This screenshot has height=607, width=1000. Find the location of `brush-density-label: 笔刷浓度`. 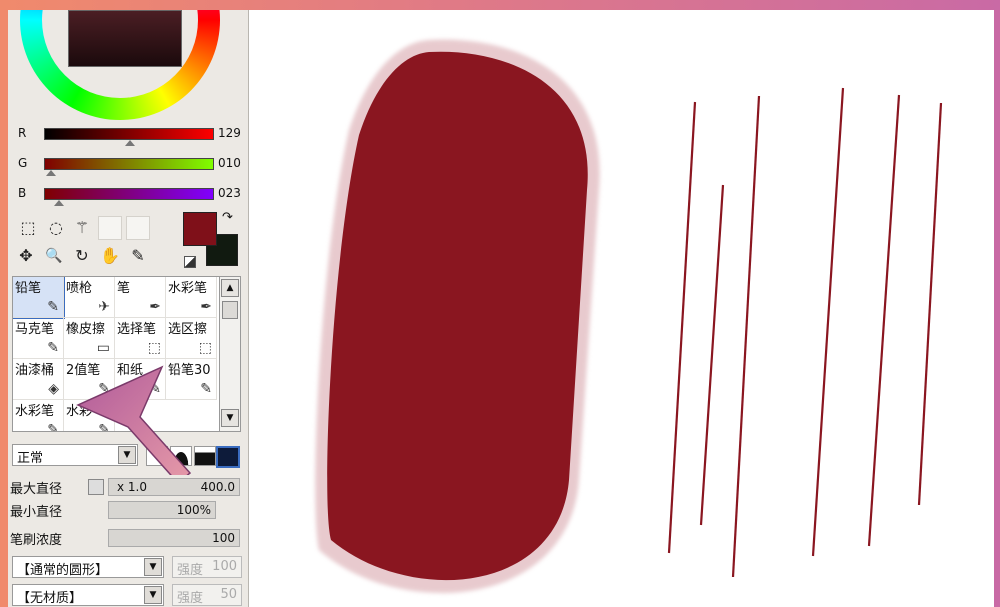

brush-density-label: 笔刷浓度 is located at coordinates (36, 540).